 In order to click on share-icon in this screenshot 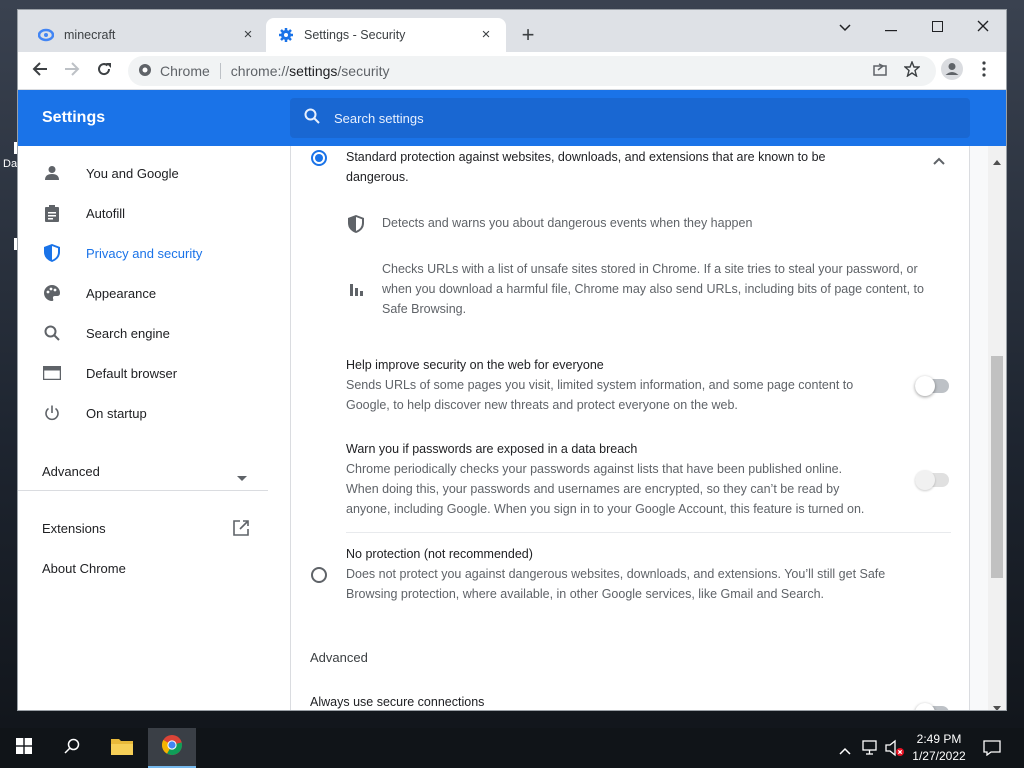, I will do `click(880, 71)`.